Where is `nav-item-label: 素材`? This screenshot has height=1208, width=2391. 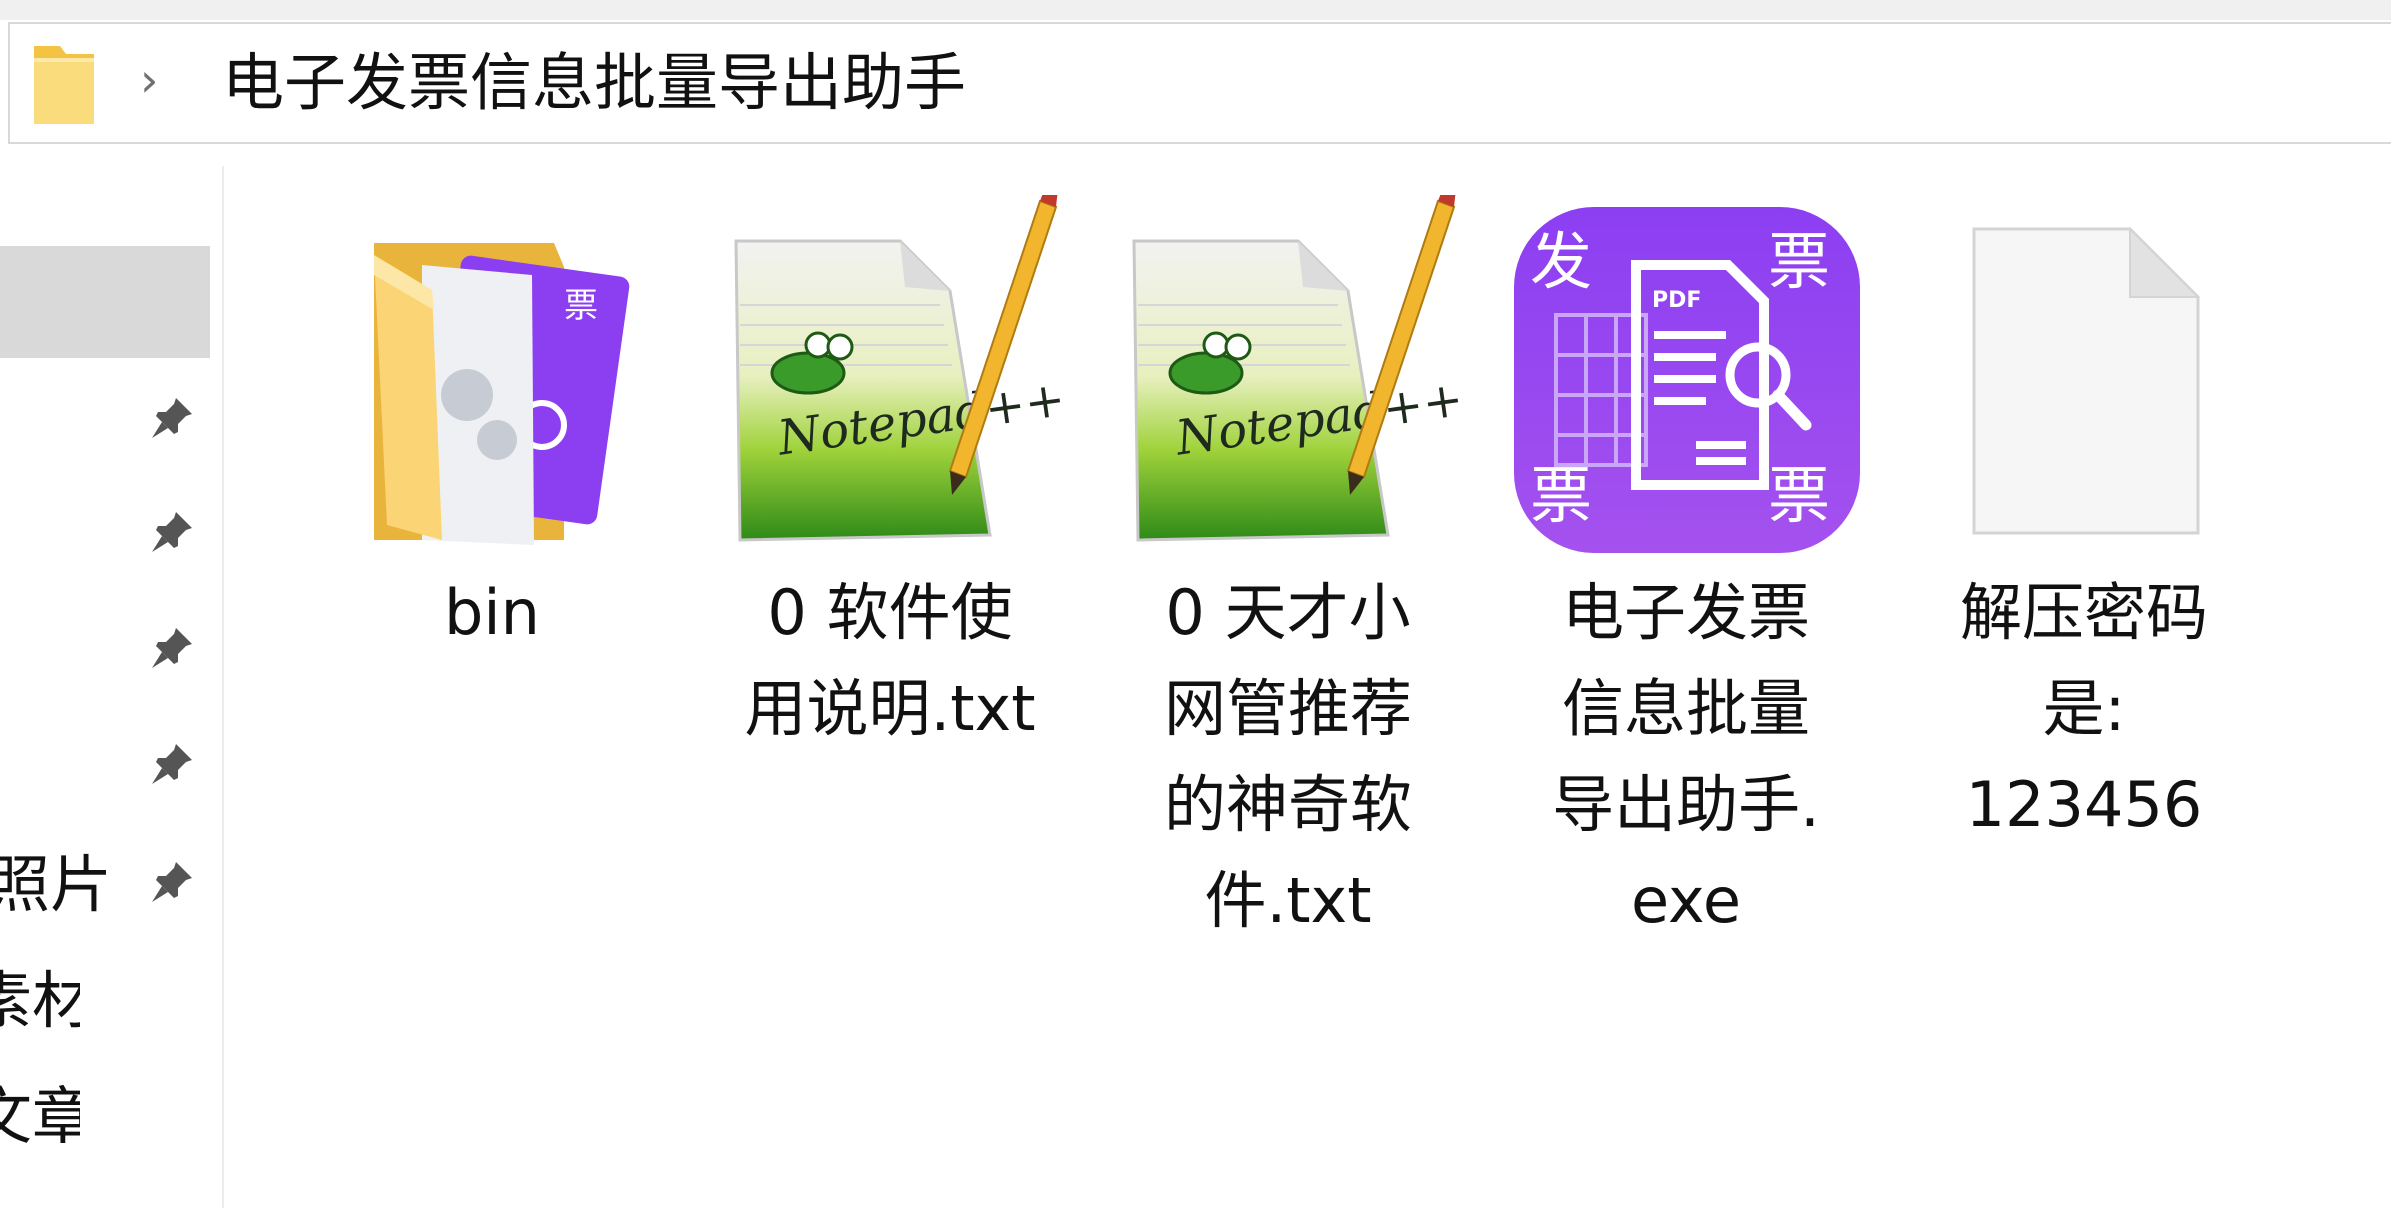 nav-item-label: 素材 is located at coordinates (40, 1001).